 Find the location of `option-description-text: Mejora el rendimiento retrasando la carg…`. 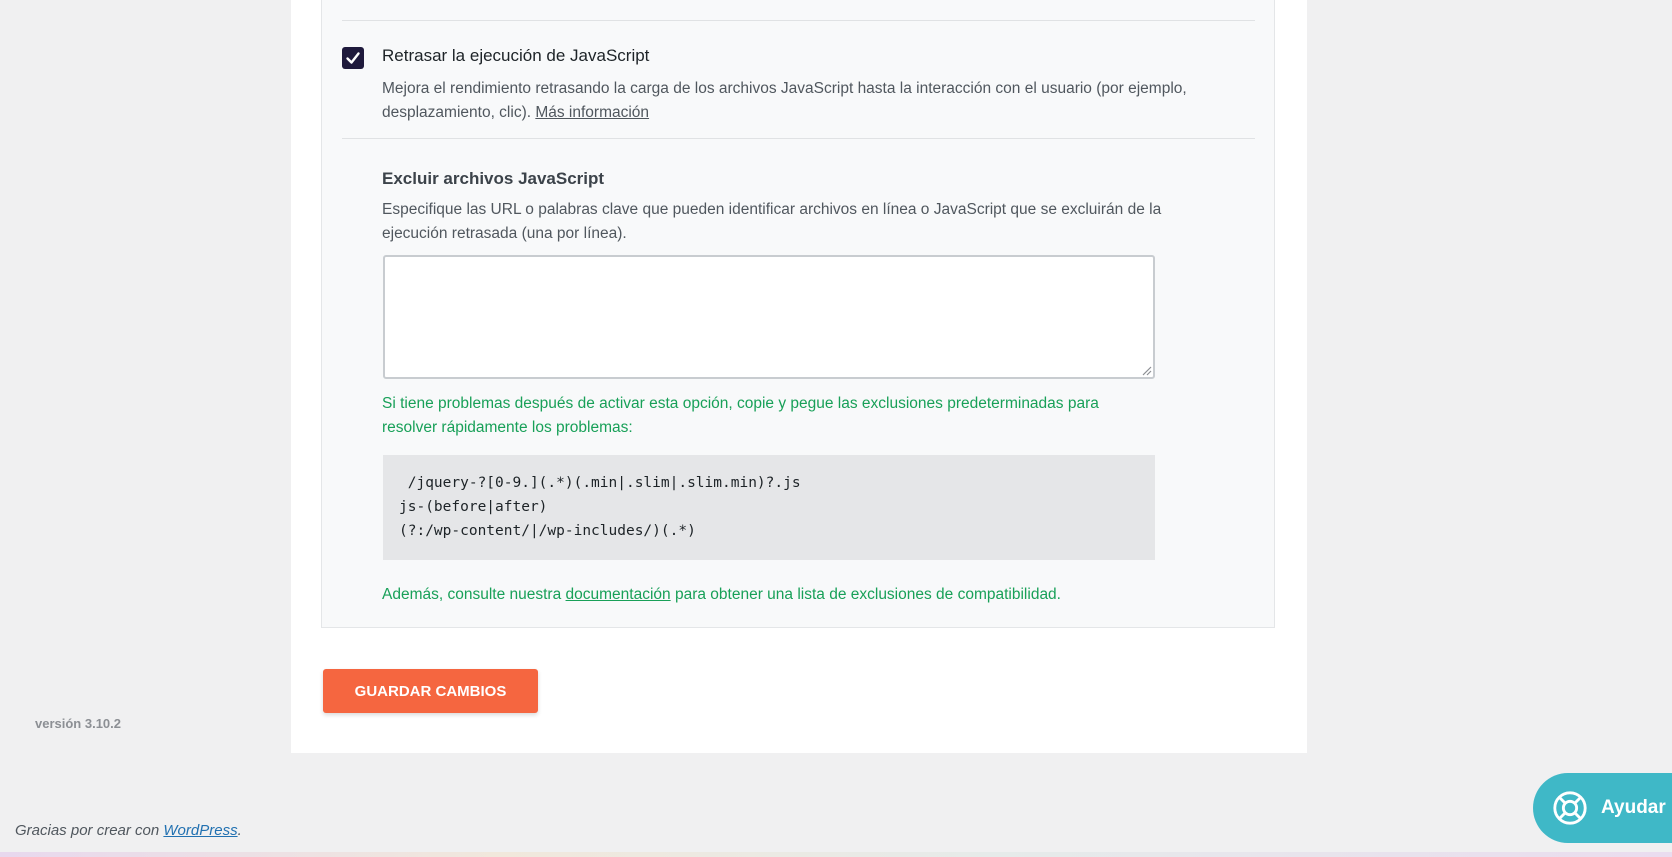

option-description-text: Mejora el rendimiento retrasando la carg… is located at coordinates (784, 100).